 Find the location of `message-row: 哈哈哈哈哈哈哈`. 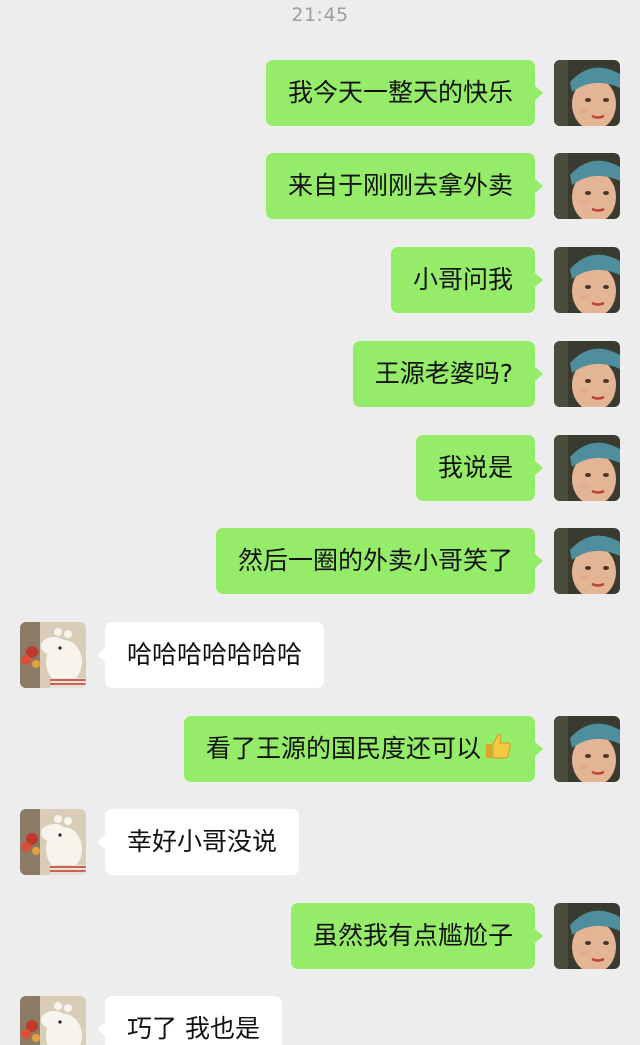

message-row: 哈哈哈哈哈哈哈 is located at coordinates (320, 655).